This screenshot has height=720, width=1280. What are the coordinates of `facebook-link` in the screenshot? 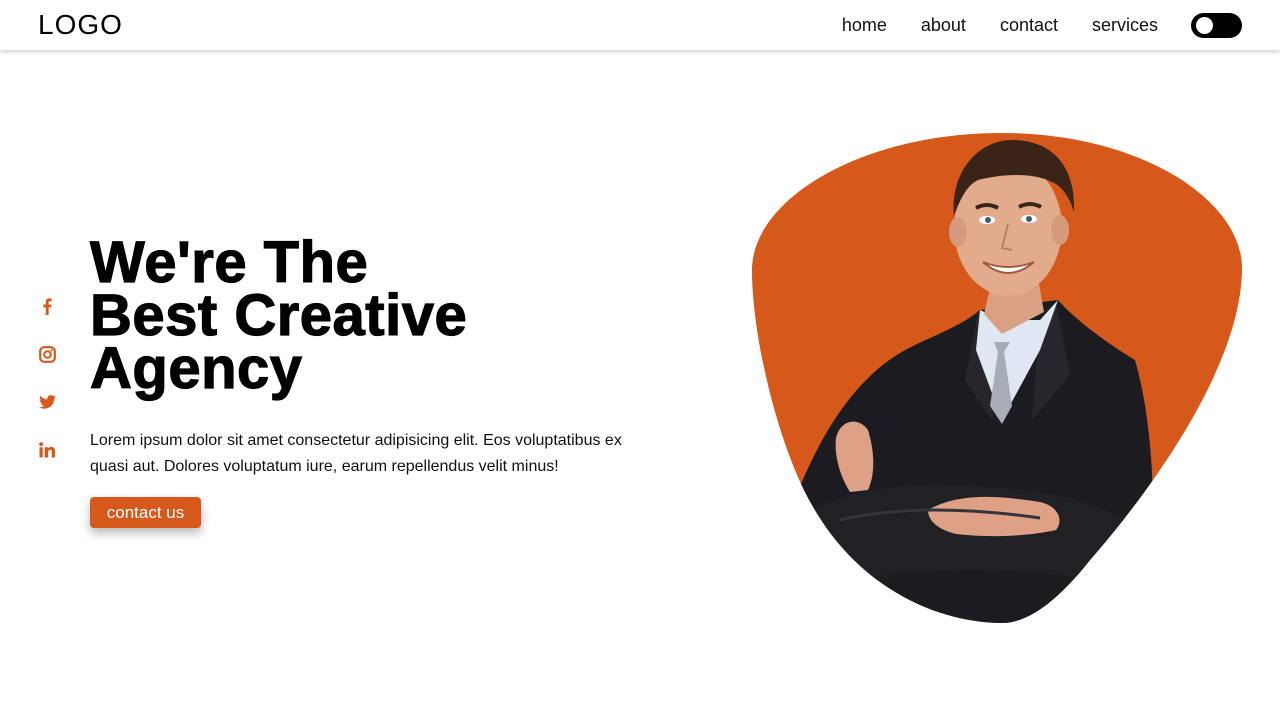 It's located at (47, 306).